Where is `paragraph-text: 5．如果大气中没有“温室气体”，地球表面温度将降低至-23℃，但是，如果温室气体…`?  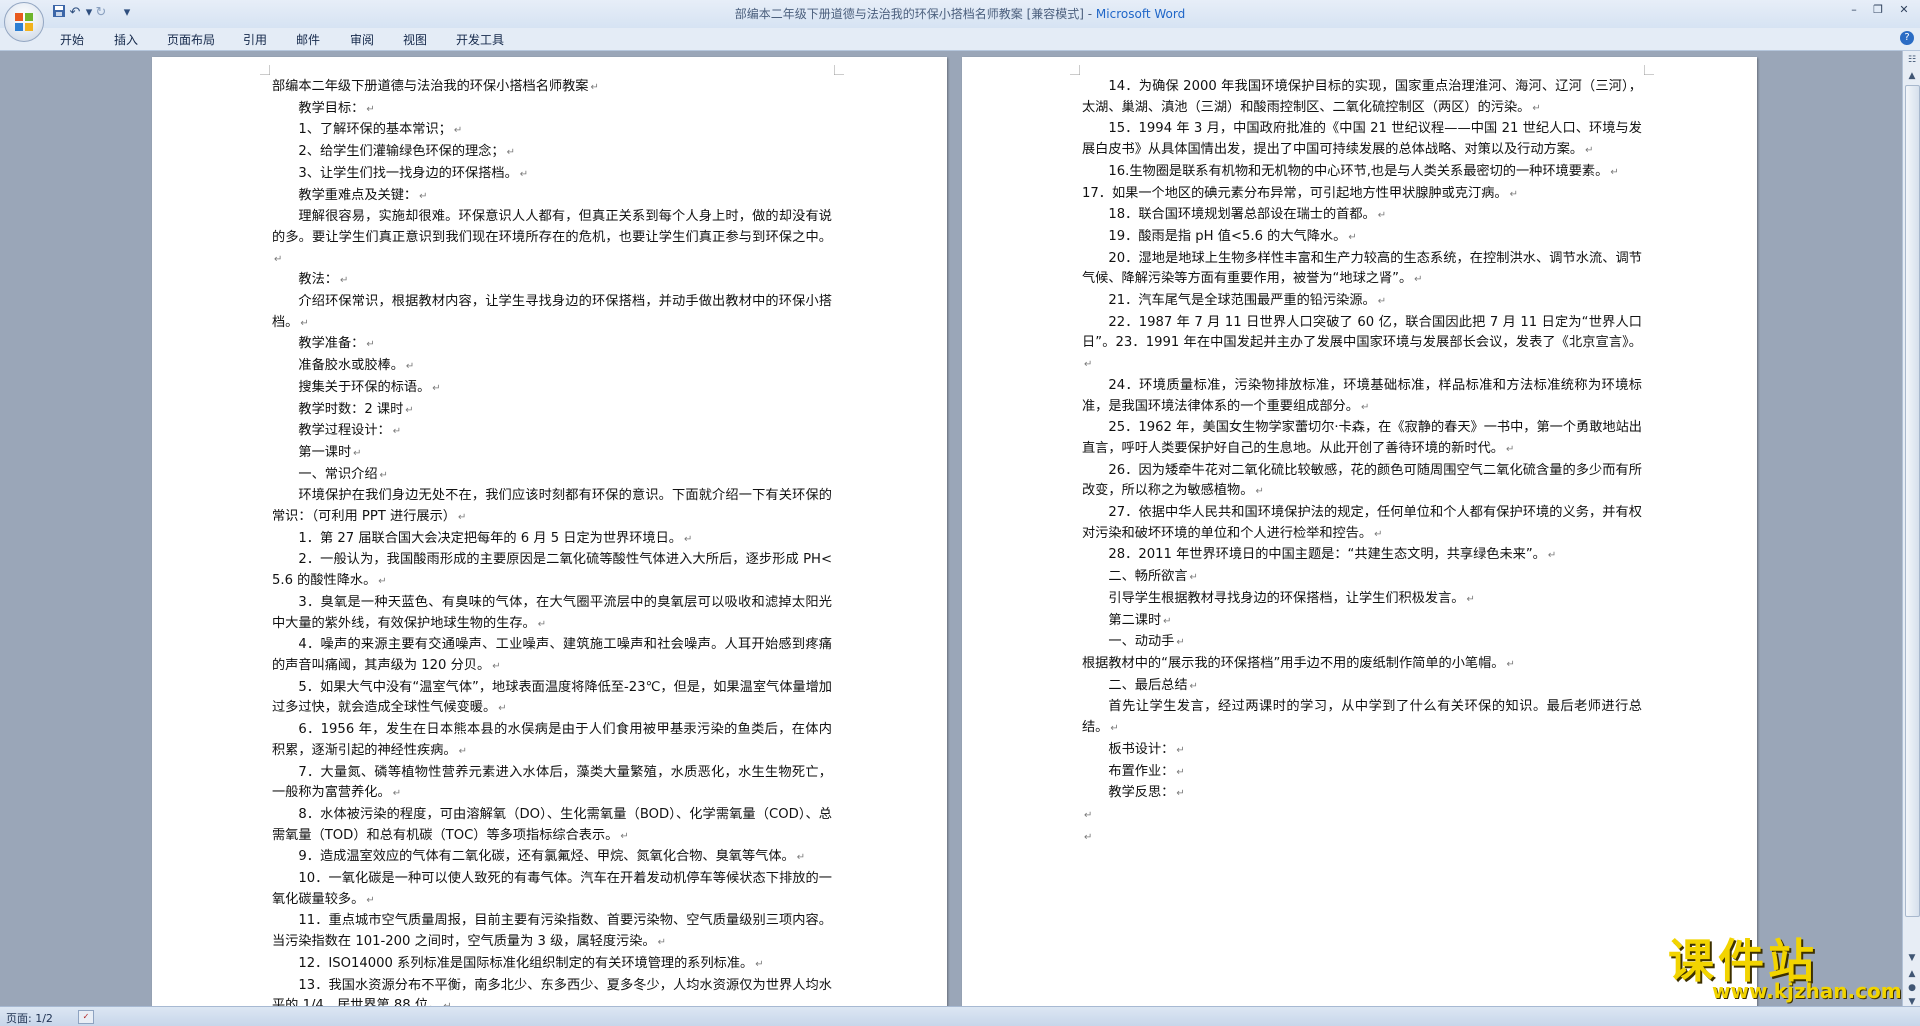 paragraph-text: 5．如果大气中没有“温室气体”，地球表面温度将降低至-23℃，但是，如果温室气体… is located at coordinates (552, 697).